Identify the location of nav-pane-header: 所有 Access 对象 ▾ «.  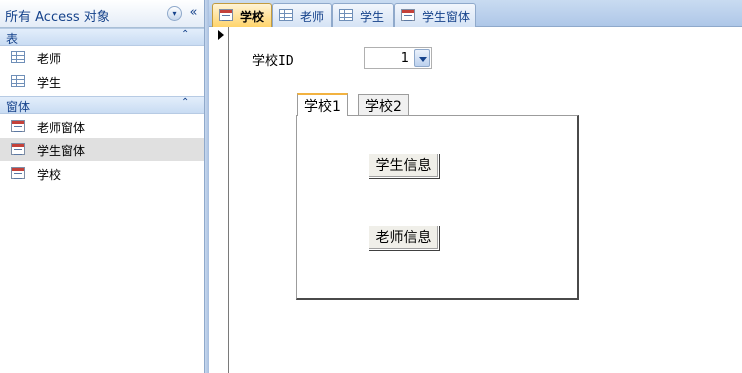
(102, 14).